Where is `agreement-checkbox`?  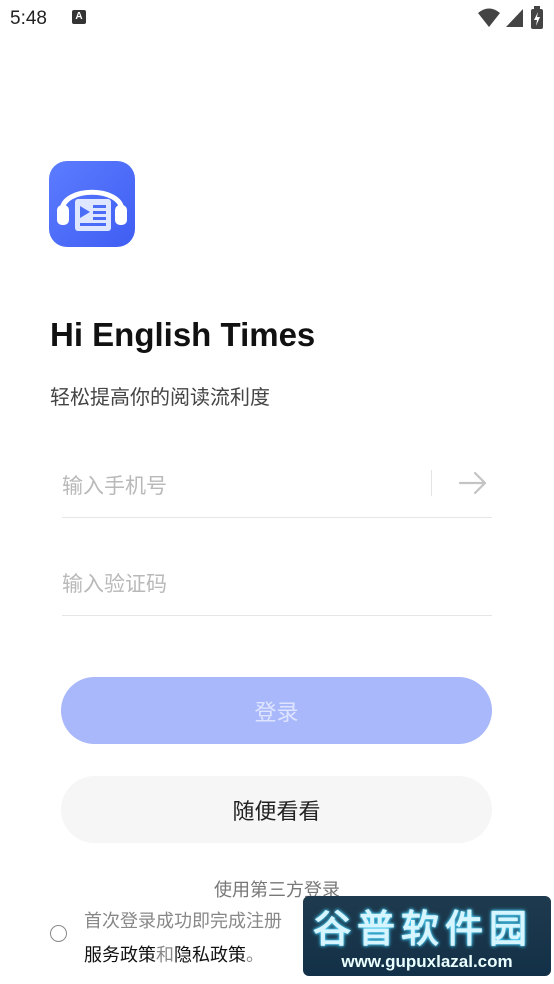 agreement-checkbox is located at coordinates (58, 933).